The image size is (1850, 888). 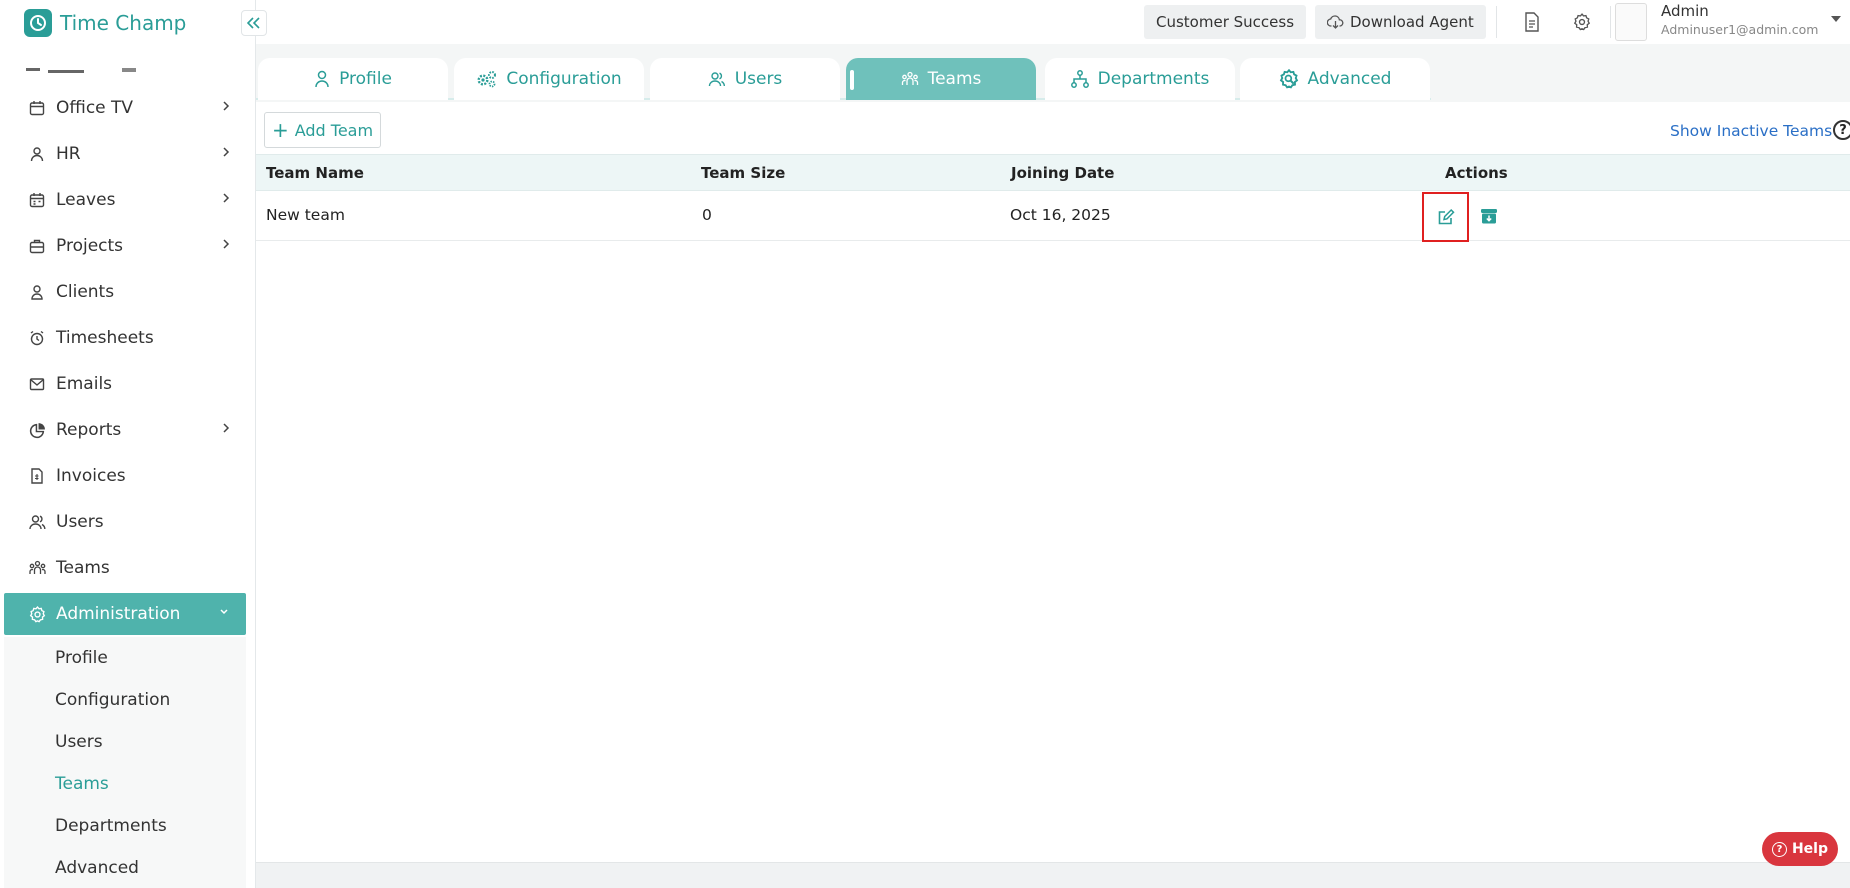 What do you see at coordinates (68, 154) in the screenshot?
I see `sidebar-item-label: HR` at bounding box center [68, 154].